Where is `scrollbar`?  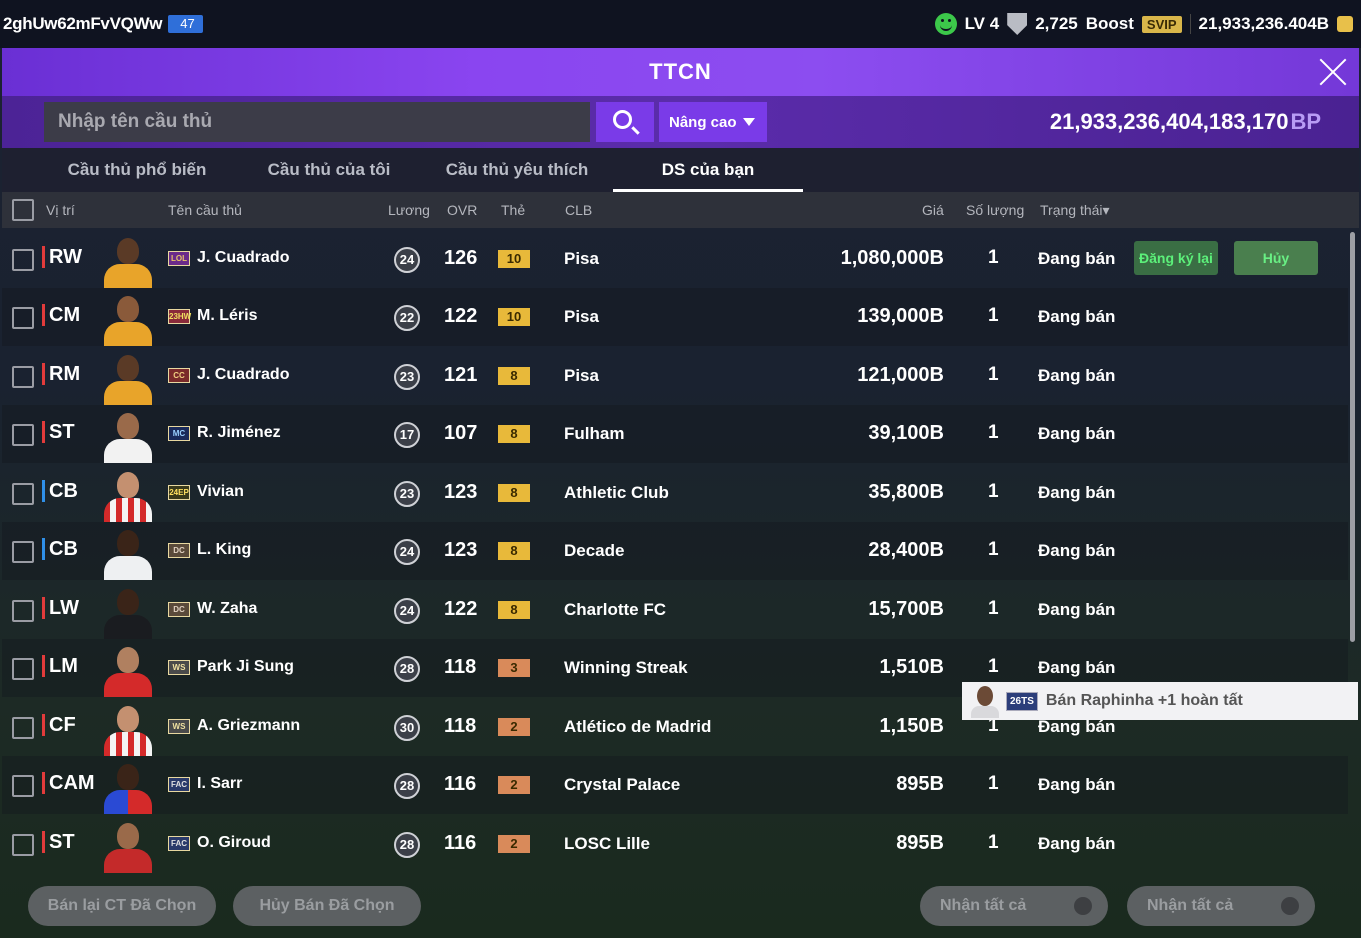
scrollbar is located at coordinates (1352, 437).